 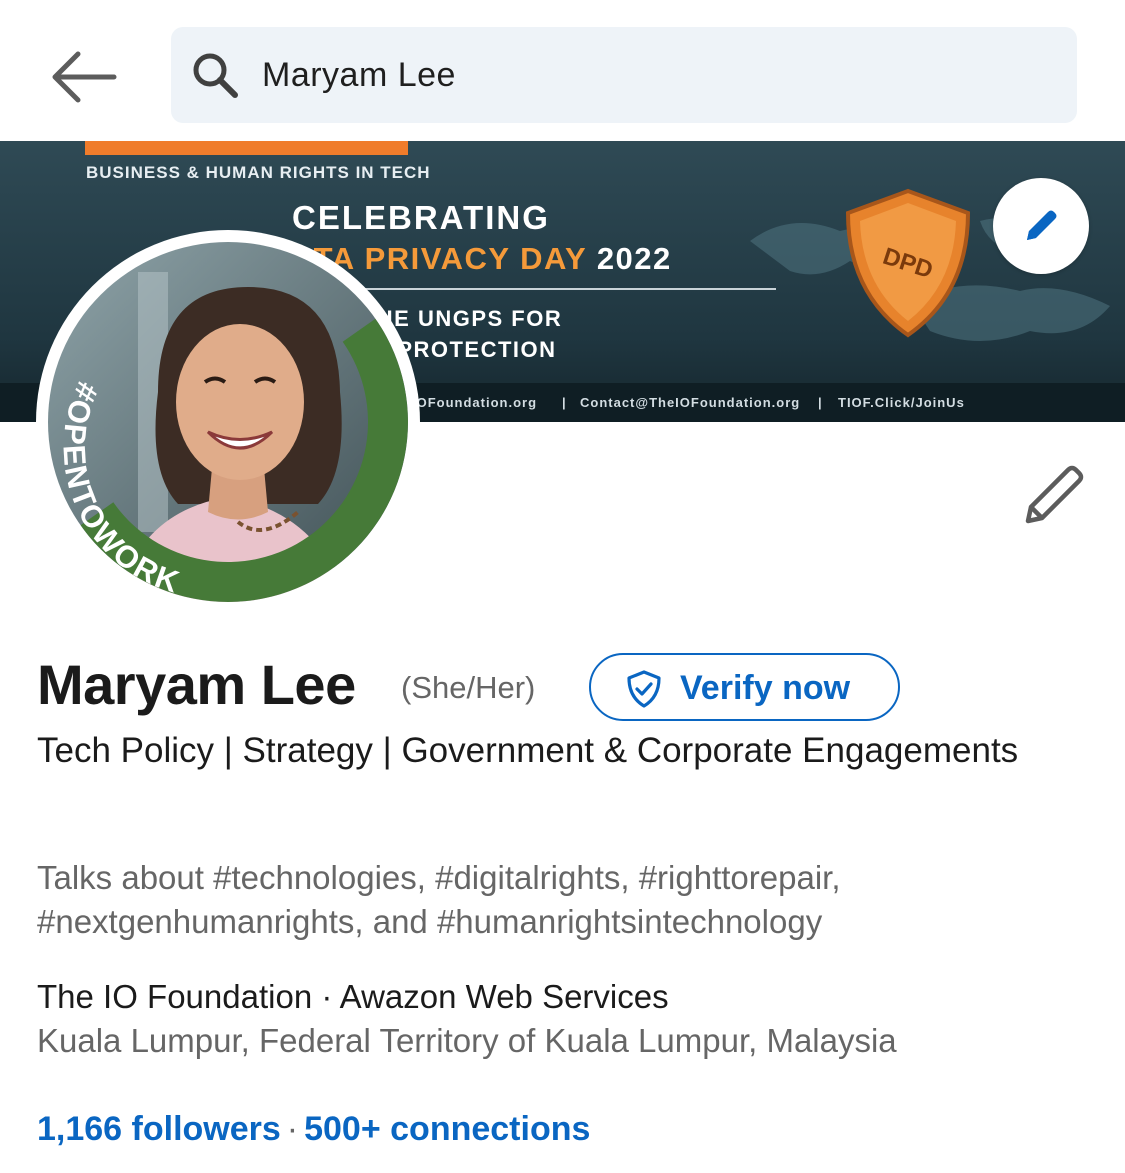 I want to click on svg-text: #OPENTOWORK, so click(x=120, y=488).